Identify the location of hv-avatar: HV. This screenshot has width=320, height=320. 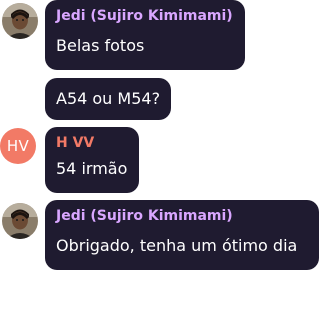
(18, 146).